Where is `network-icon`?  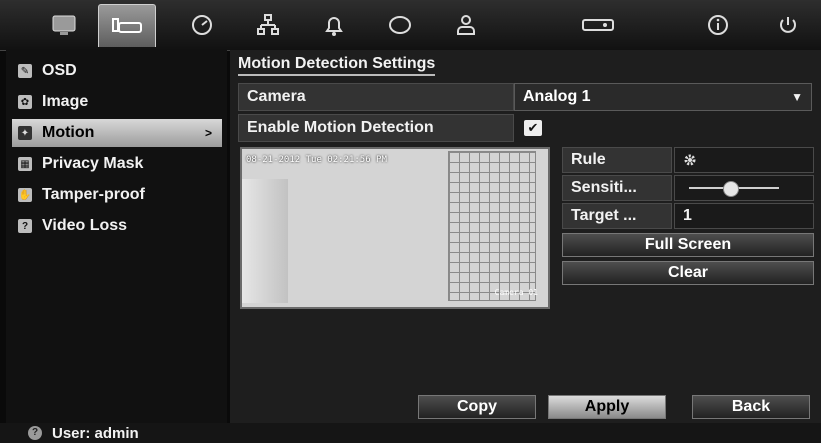 network-icon is located at coordinates (268, 24).